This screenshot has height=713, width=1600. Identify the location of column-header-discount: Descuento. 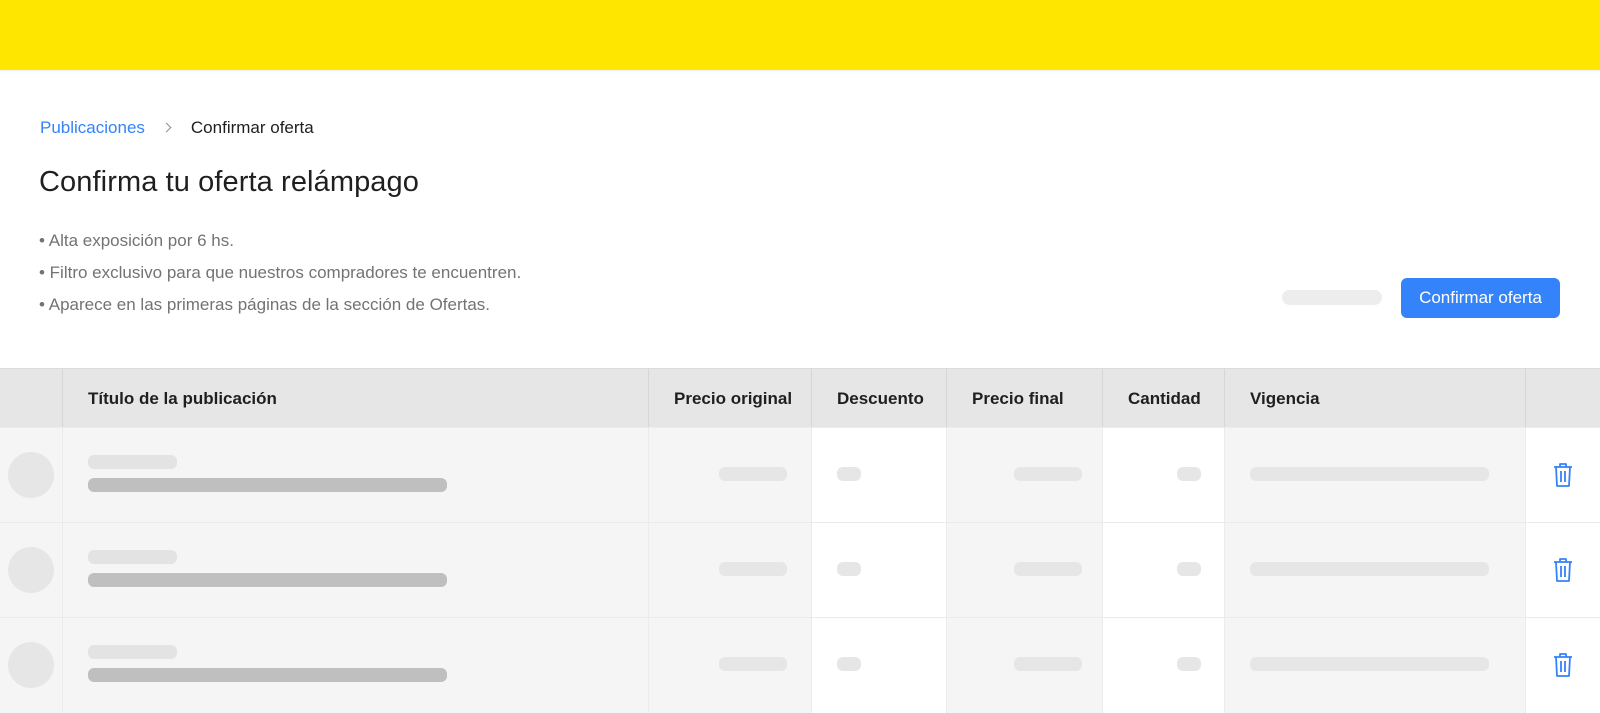
(878, 398).